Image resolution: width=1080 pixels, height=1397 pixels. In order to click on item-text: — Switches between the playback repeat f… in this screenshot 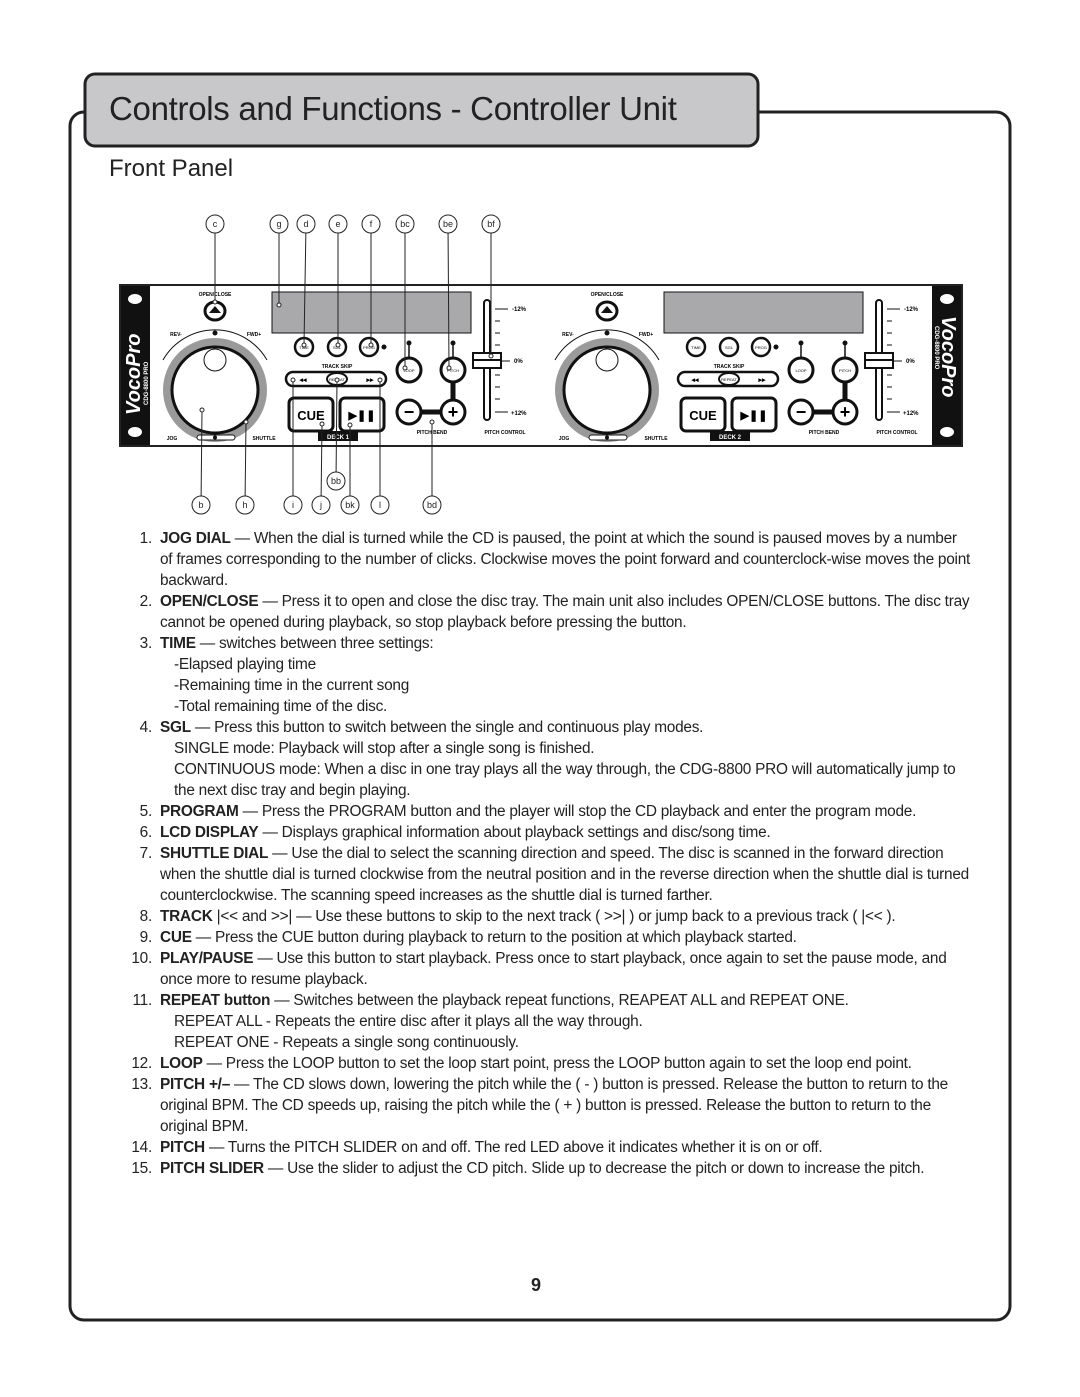, I will do `click(559, 1000)`.